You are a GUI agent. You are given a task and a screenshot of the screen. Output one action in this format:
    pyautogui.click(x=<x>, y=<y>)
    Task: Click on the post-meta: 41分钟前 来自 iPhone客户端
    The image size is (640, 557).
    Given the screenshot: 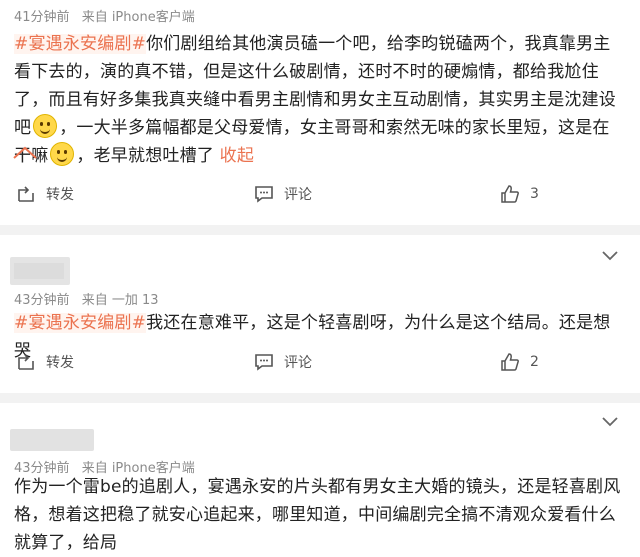 What is the action you would take?
    pyautogui.click(x=108, y=15)
    